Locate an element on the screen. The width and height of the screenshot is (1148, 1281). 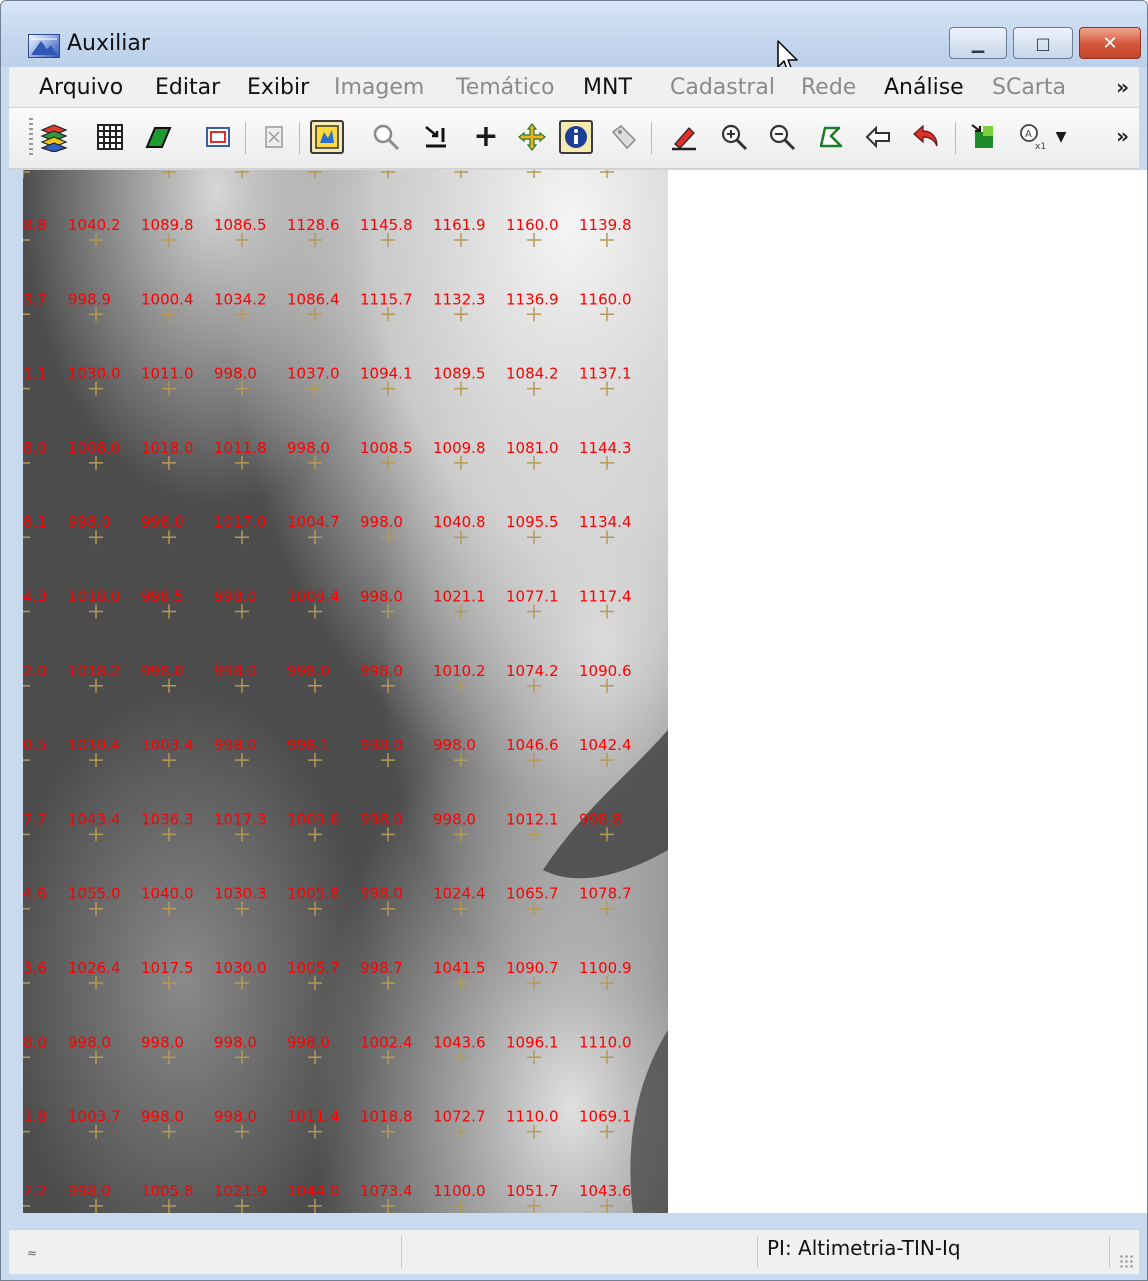
grid-value-label: 1024.4 is located at coordinates (459, 894).